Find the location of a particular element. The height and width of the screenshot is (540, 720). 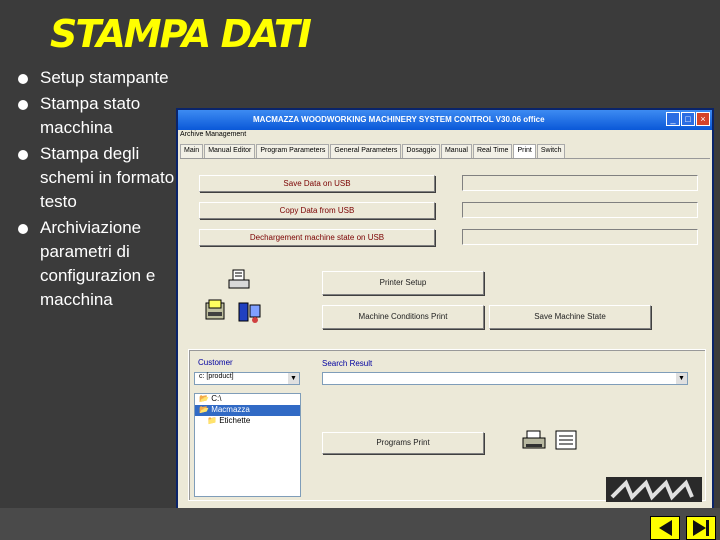

slide-title: STAMPA DATI is located at coordinates (181, 34).